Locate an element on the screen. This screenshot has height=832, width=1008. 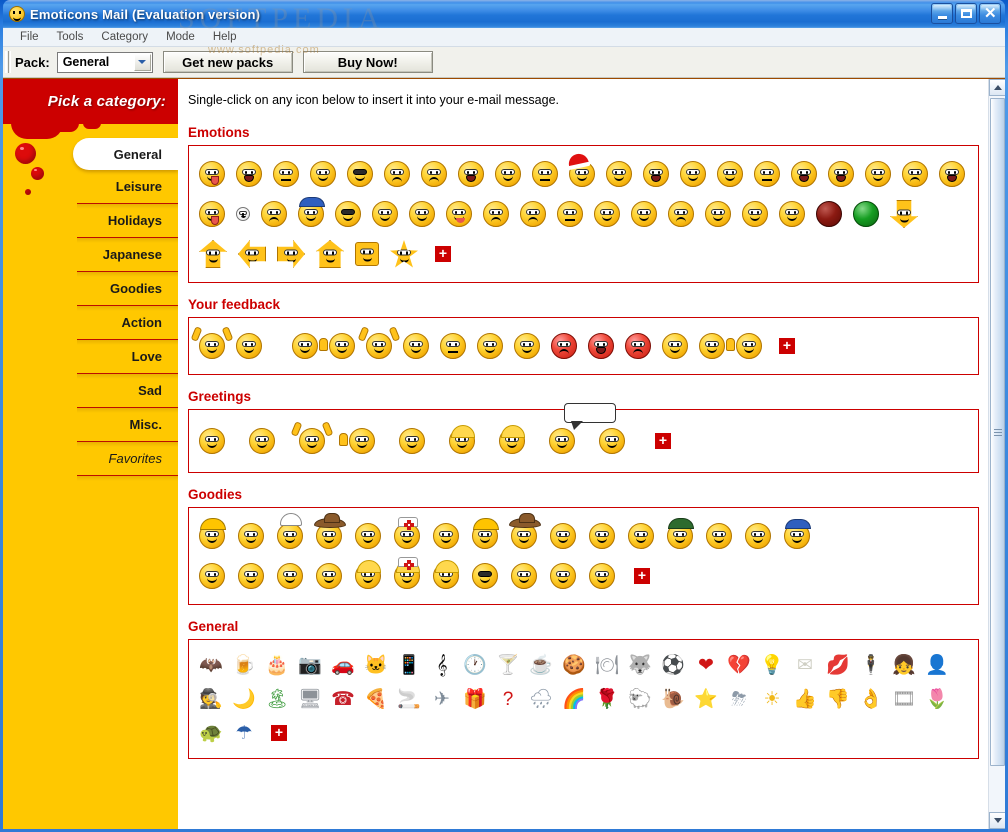
sticking-tongue-smiley is located at coordinates (212, 214).